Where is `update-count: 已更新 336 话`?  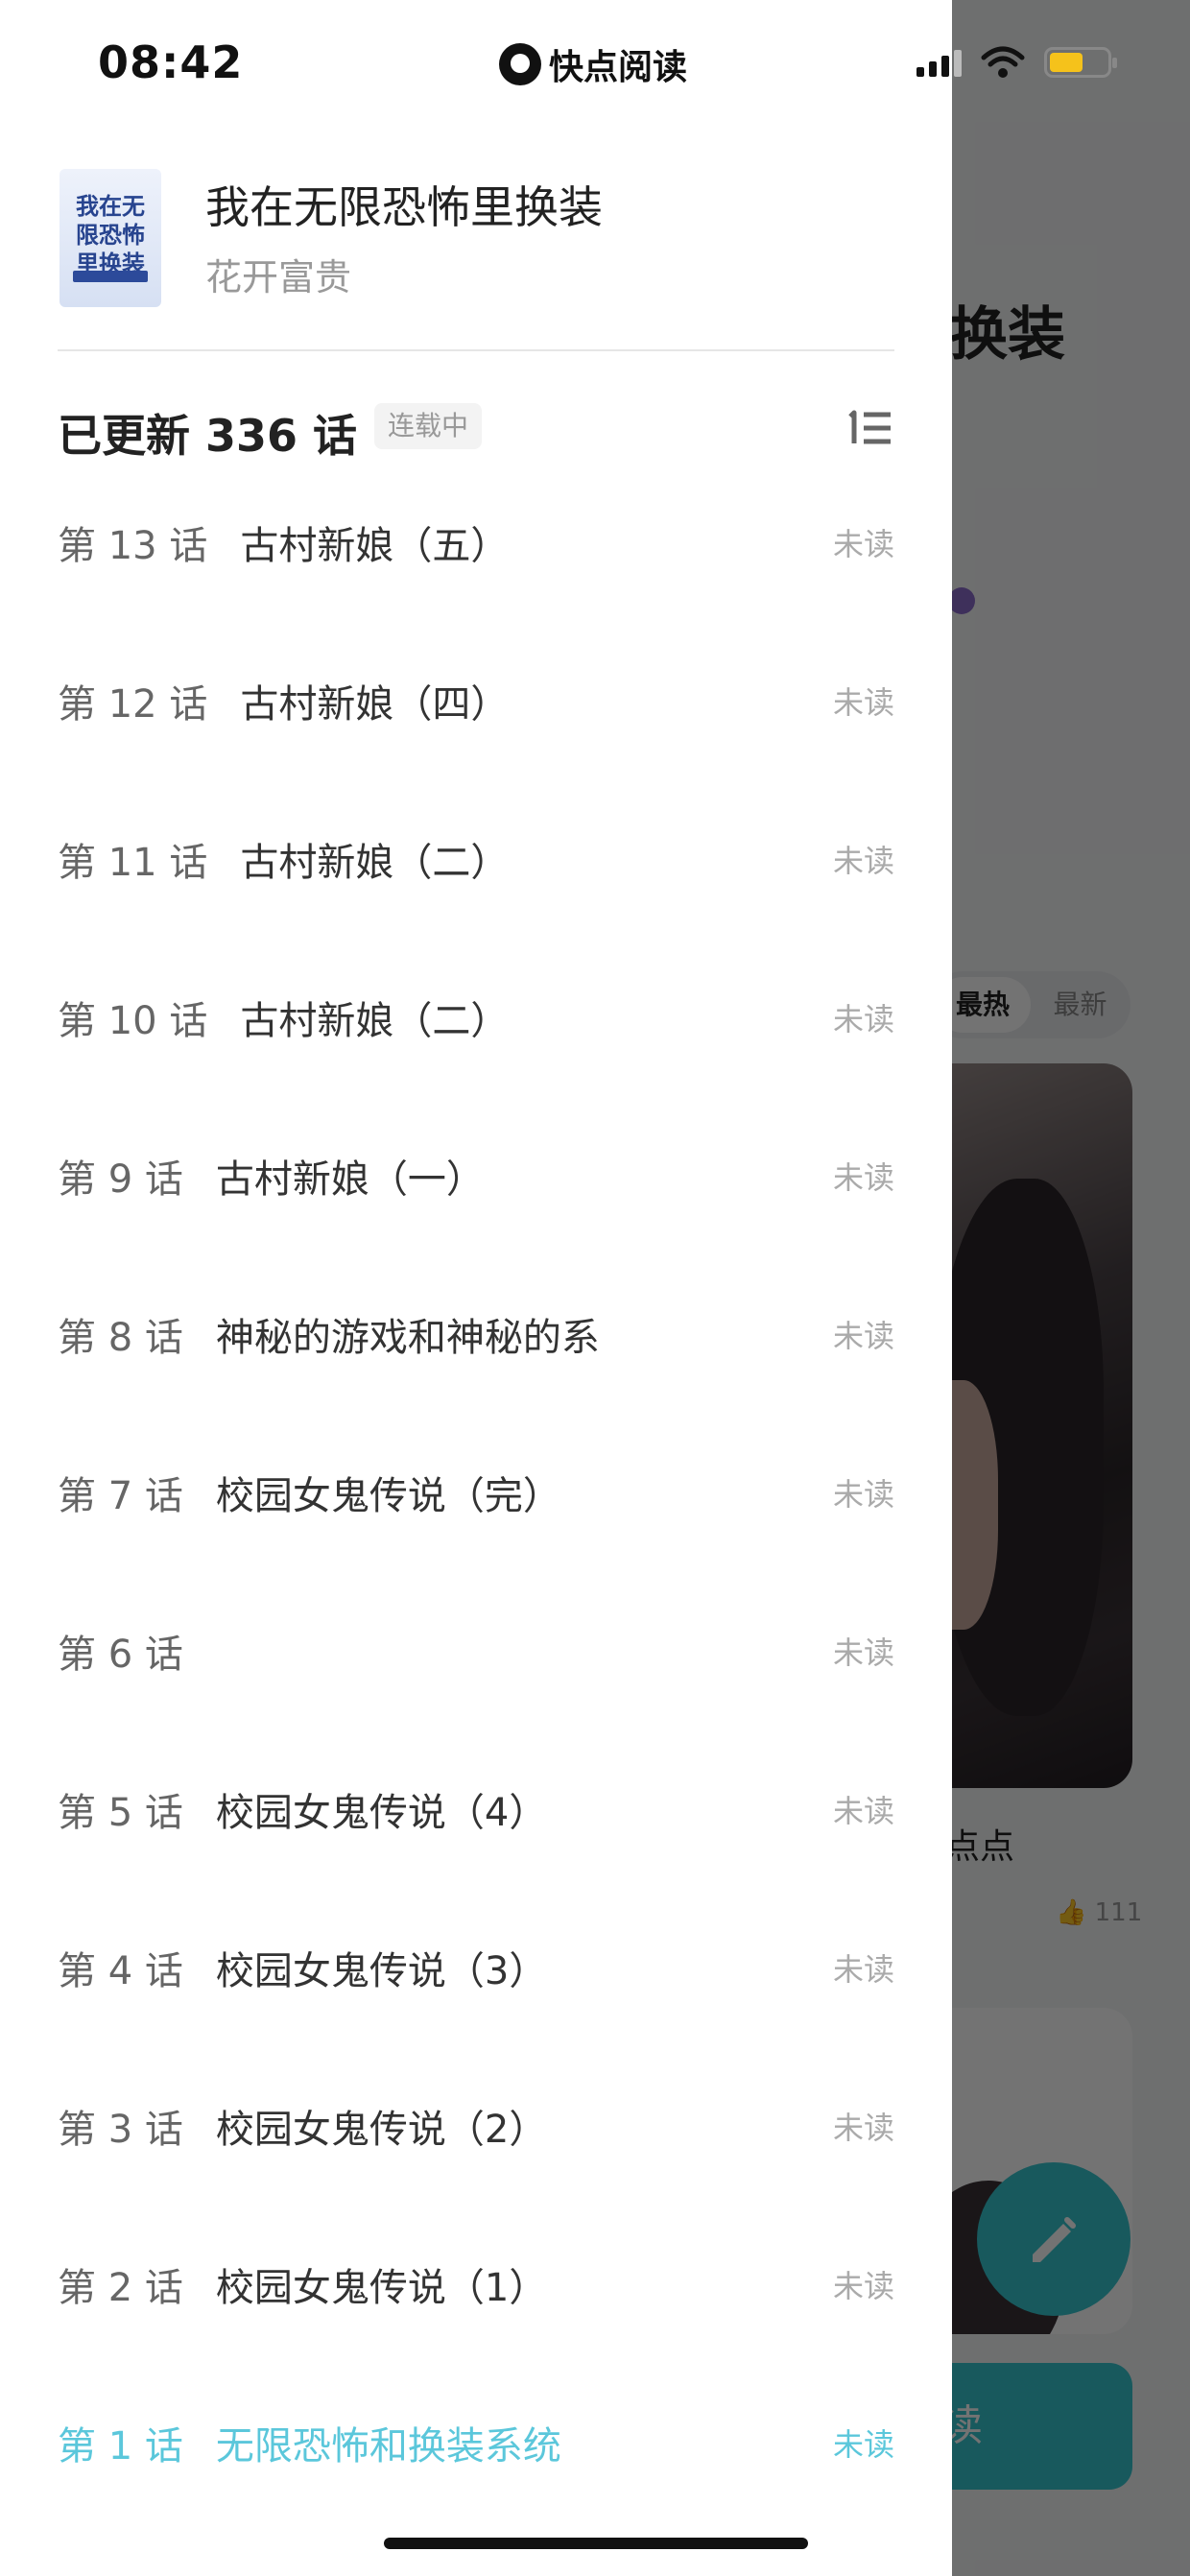 update-count: 已更新 336 话 is located at coordinates (208, 436).